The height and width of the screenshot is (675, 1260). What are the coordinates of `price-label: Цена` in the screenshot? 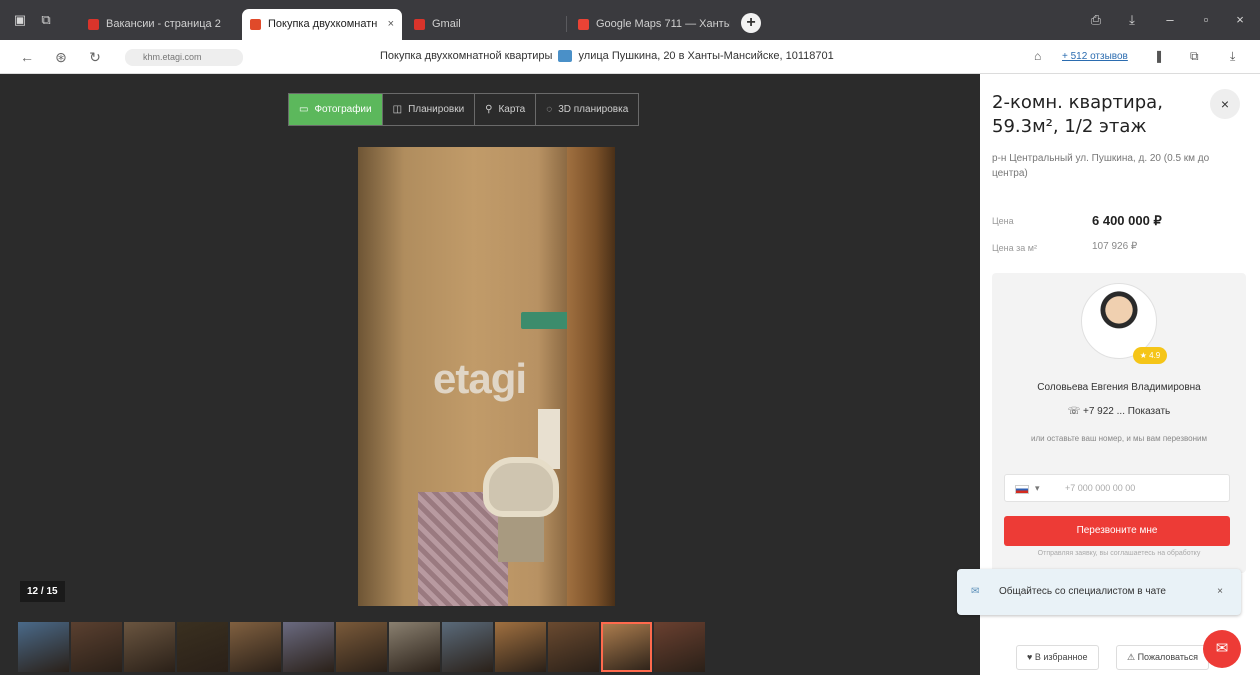 It's located at (1003, 221).